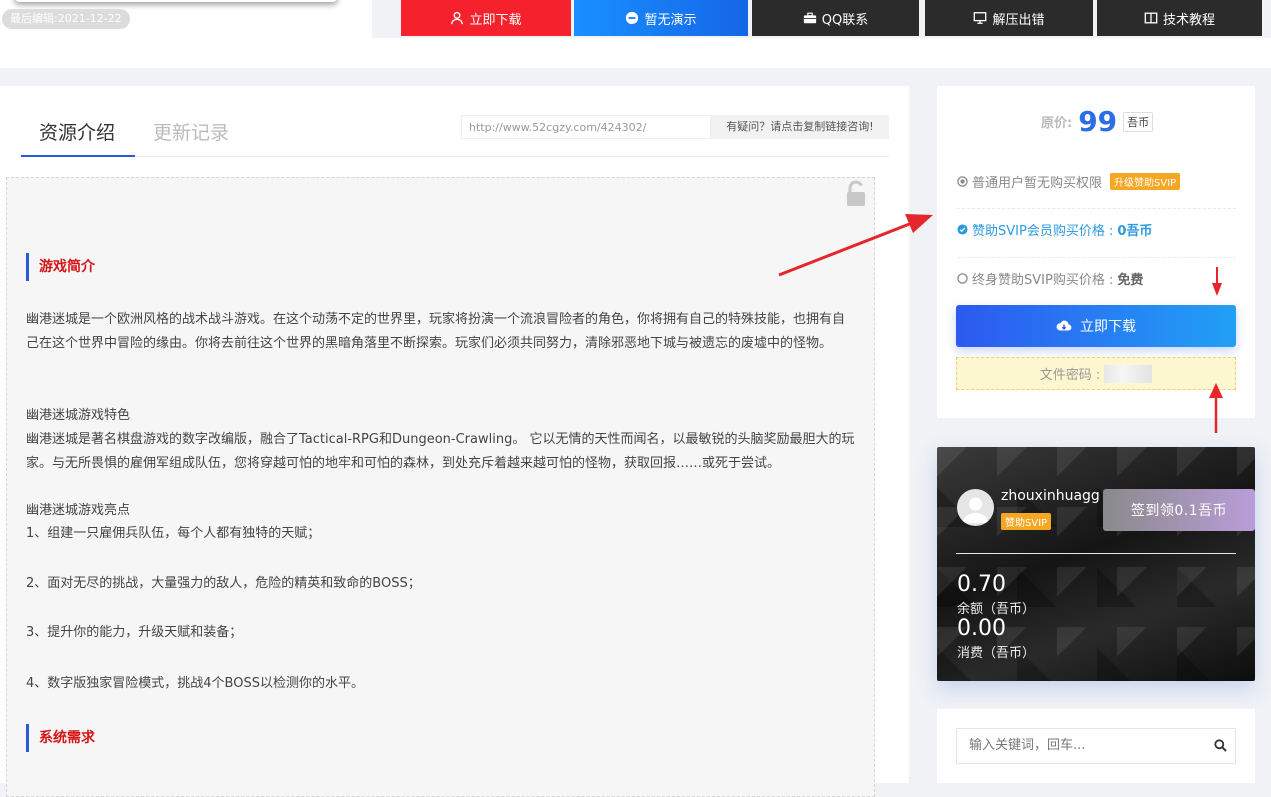 The width and height of the screenshot is (1271, 797). I want to click on circle-icon, so click(962, 278).